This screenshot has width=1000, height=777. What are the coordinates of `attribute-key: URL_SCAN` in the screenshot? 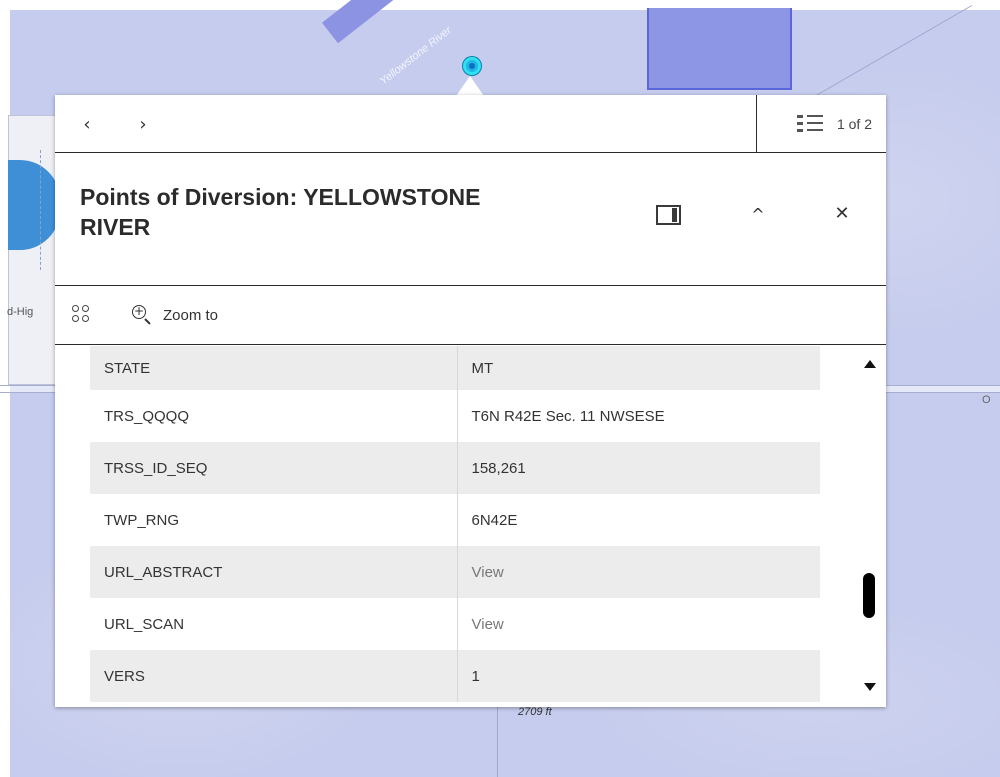 It's located at (274, 624).